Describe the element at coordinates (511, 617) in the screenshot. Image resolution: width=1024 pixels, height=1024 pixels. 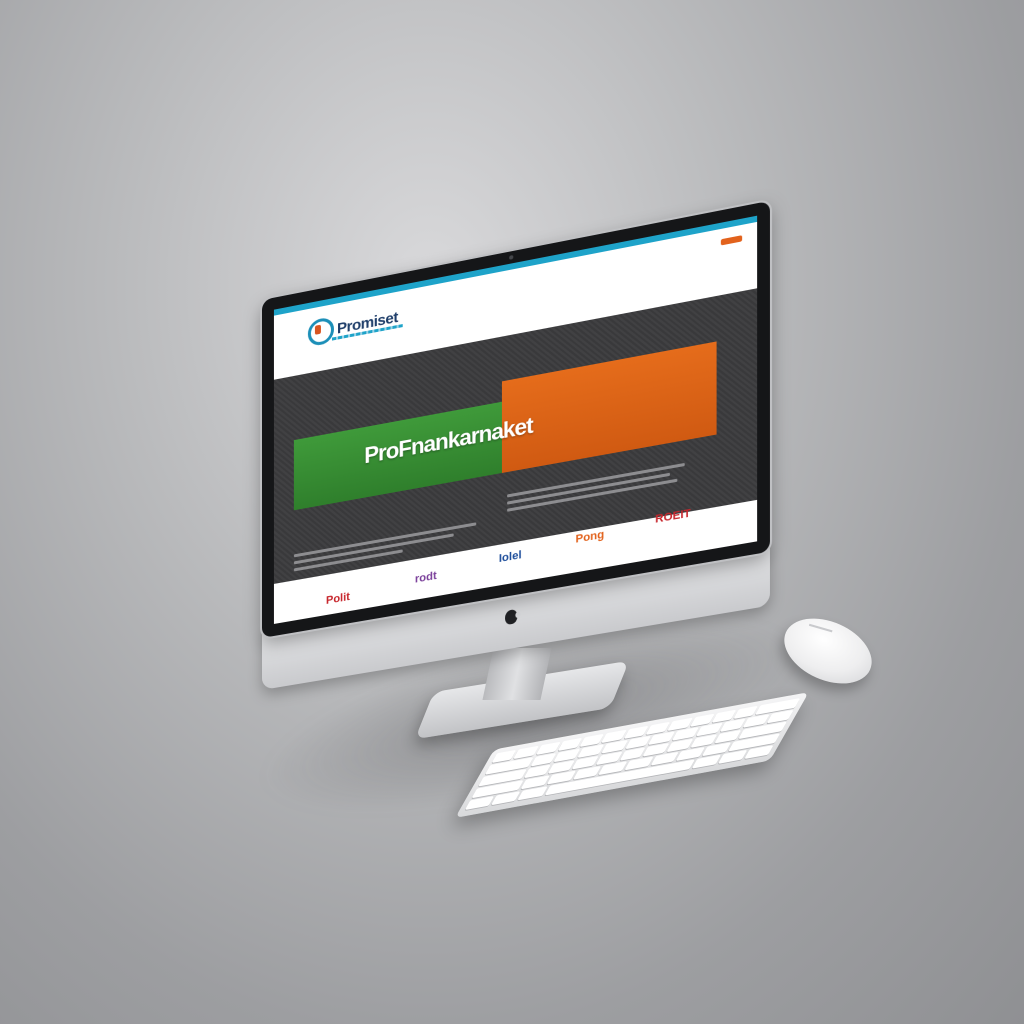
I see `apple-logo-icon` at that location.